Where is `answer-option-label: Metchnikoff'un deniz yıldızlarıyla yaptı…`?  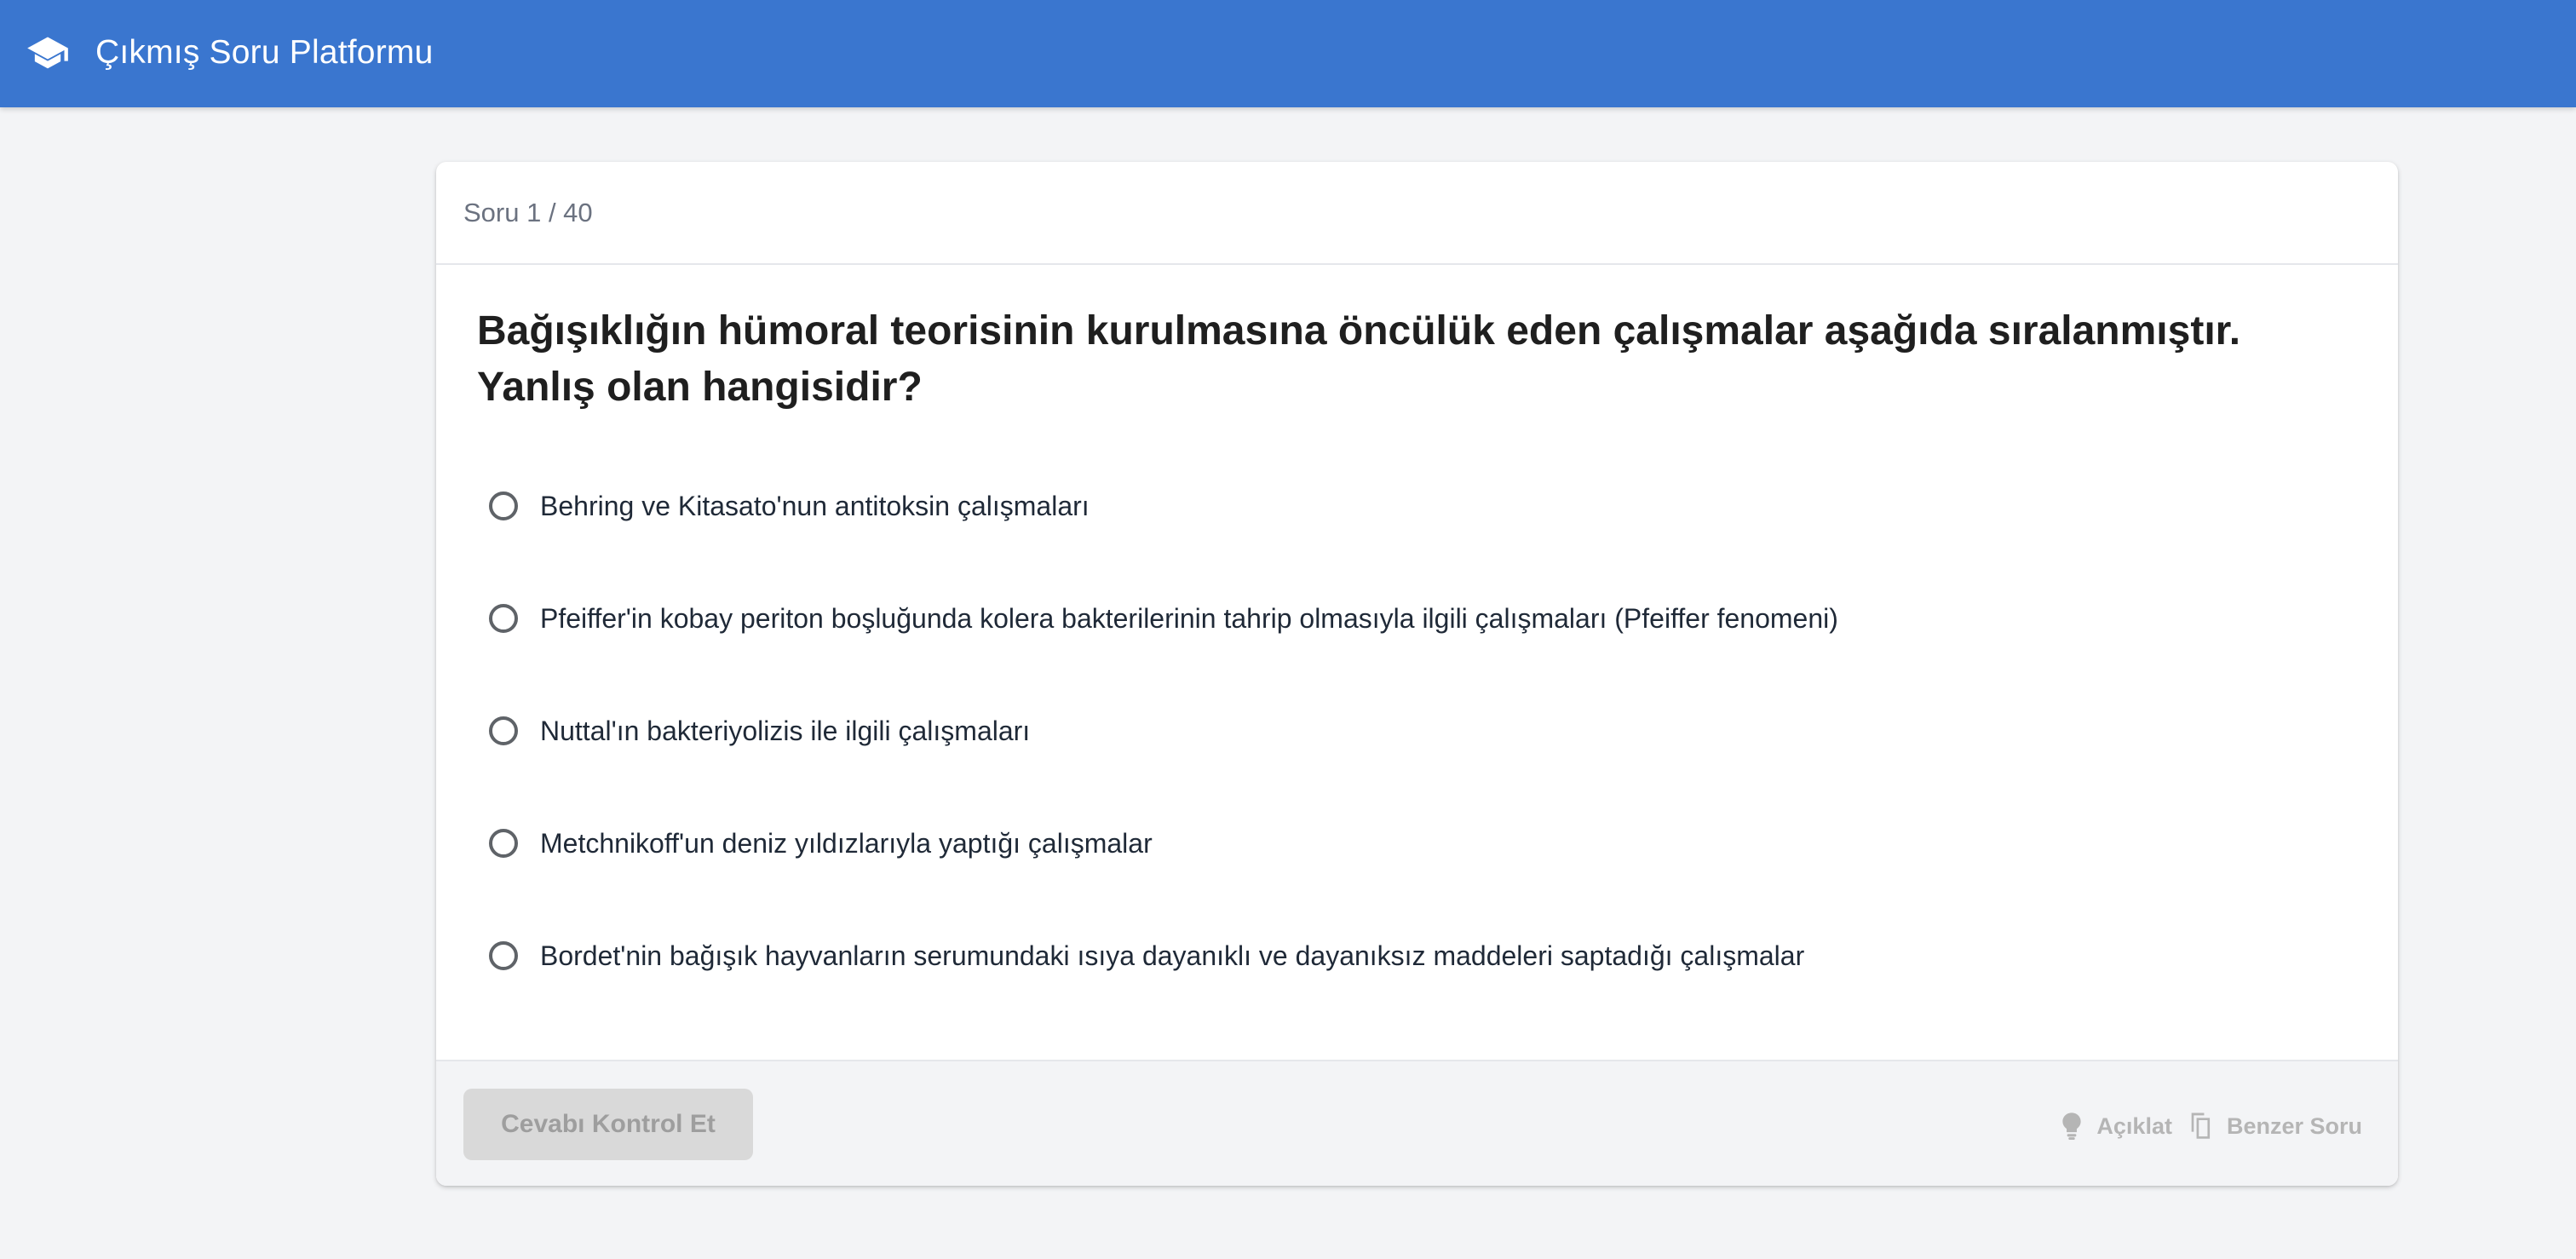 answer-option-label: Metchnikoff'un deniz yıldızlarıyla yaptı… is located at coordinates (846, 843).